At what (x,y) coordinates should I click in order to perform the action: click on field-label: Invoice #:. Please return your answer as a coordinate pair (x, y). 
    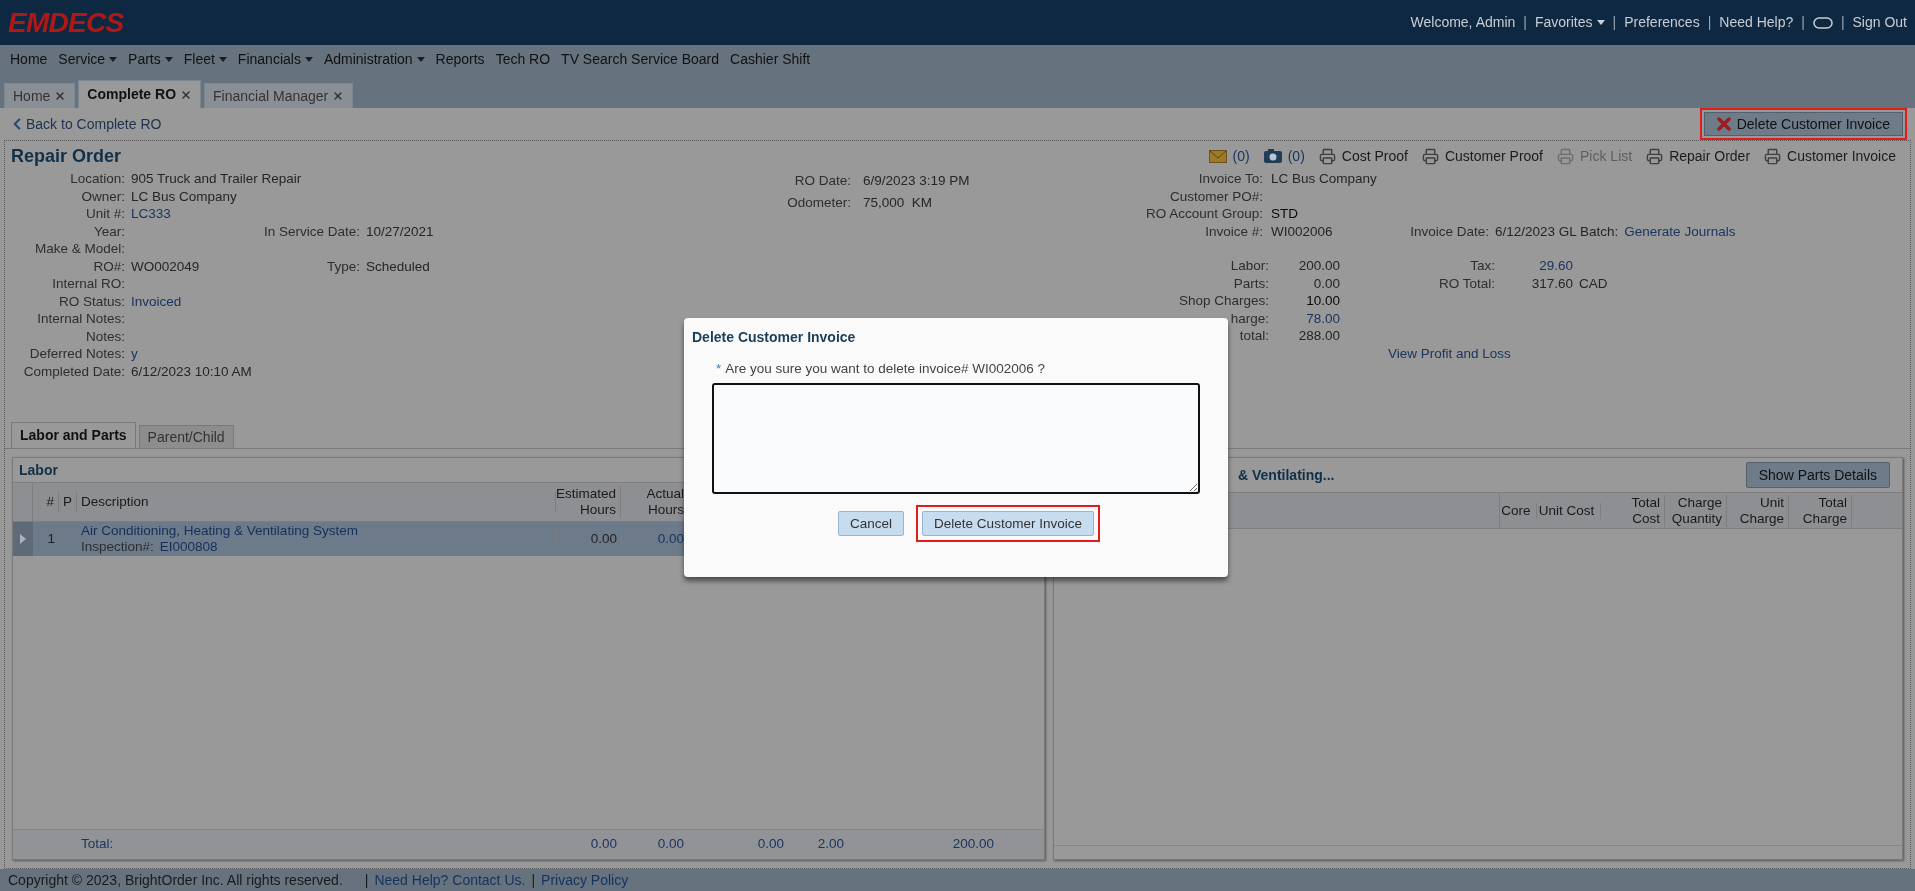
    Looking at the image, I should click on (1234, 231).